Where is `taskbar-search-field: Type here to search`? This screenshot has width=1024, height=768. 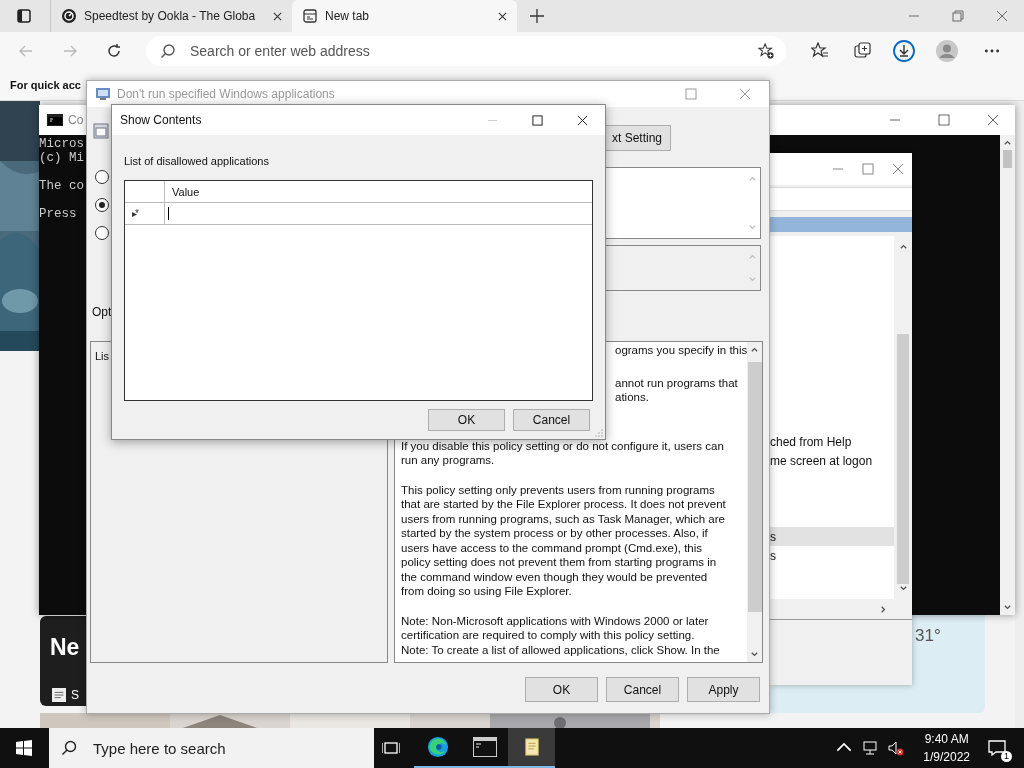
taskbar-search-field: Type here to search is located at coordinates (211, 748).